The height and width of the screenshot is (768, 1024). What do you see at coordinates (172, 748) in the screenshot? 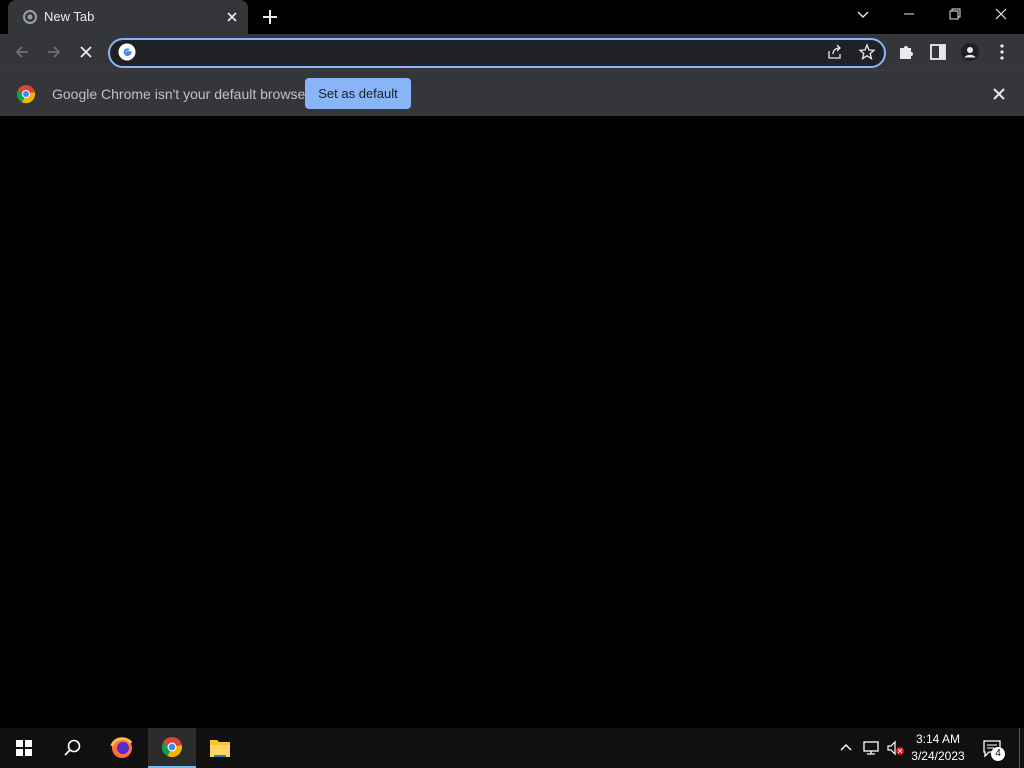
I see `chrome-taskbar-icon` at bounding box center [172, 748].